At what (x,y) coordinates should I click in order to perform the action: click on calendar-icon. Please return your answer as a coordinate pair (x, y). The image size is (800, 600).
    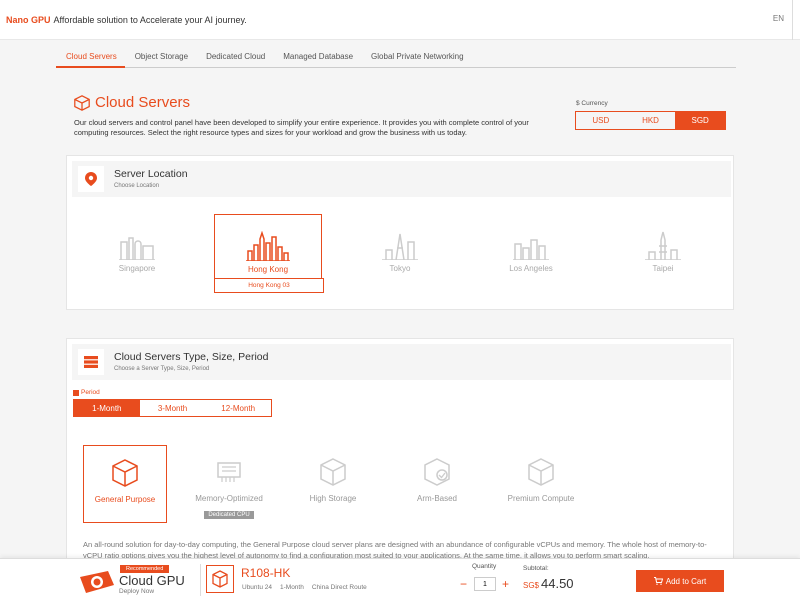
    Looking at the image, I should click on (76, 392).